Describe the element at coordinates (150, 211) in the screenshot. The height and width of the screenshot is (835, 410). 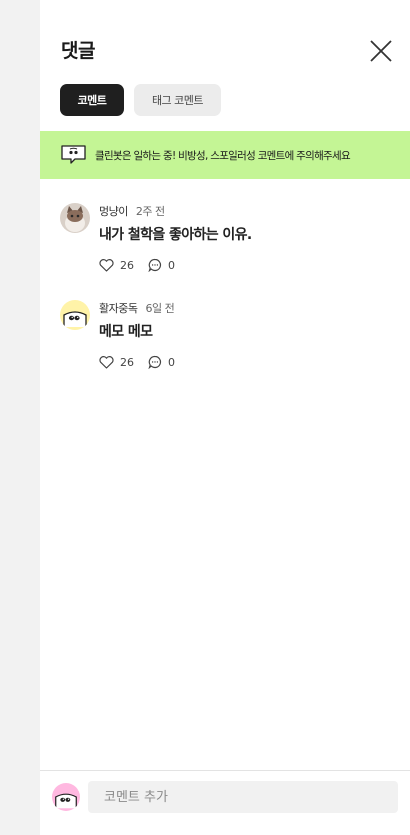
I see `comment-time: 2주 전` at that location.